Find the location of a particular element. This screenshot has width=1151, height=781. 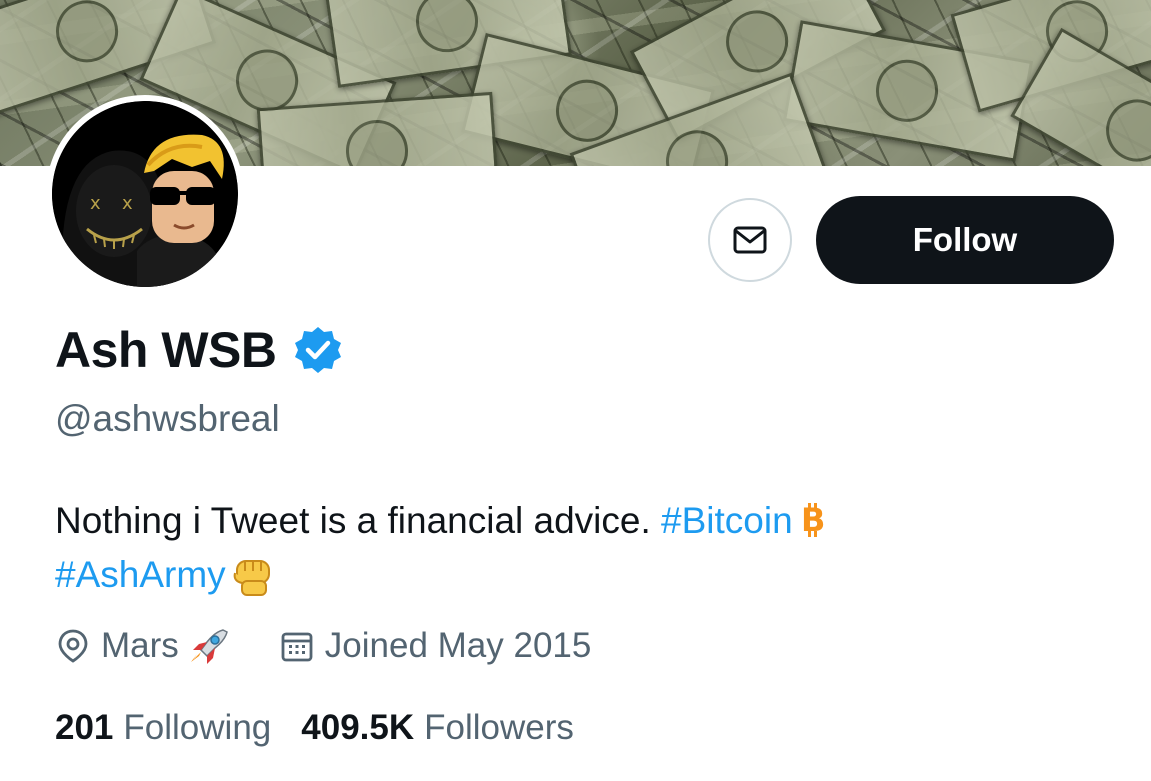

calendar-icon is located at coordinates (297, 647).